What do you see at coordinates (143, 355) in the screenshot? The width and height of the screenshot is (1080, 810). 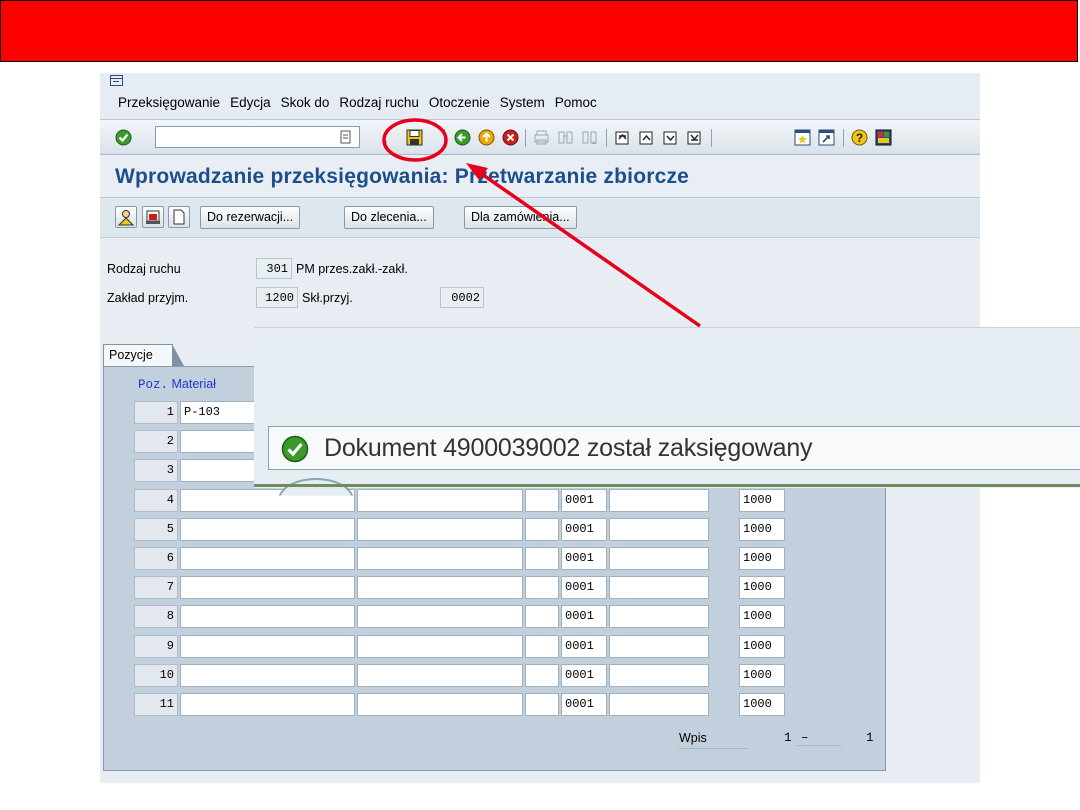 I see `tab-pozycje: Pozycje` at bounding box center [143, 355].